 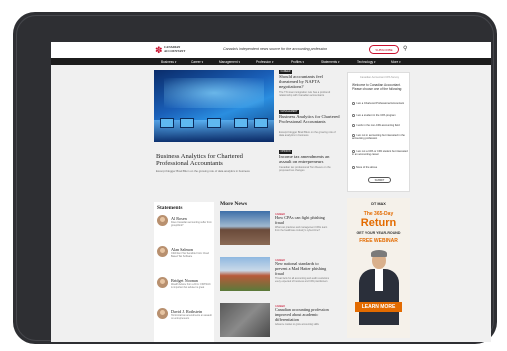 What do you see at coordinates (197, 62) in the screenshot?
I see `nav-item-career: Career ▾` at bounding box center [197, 62].